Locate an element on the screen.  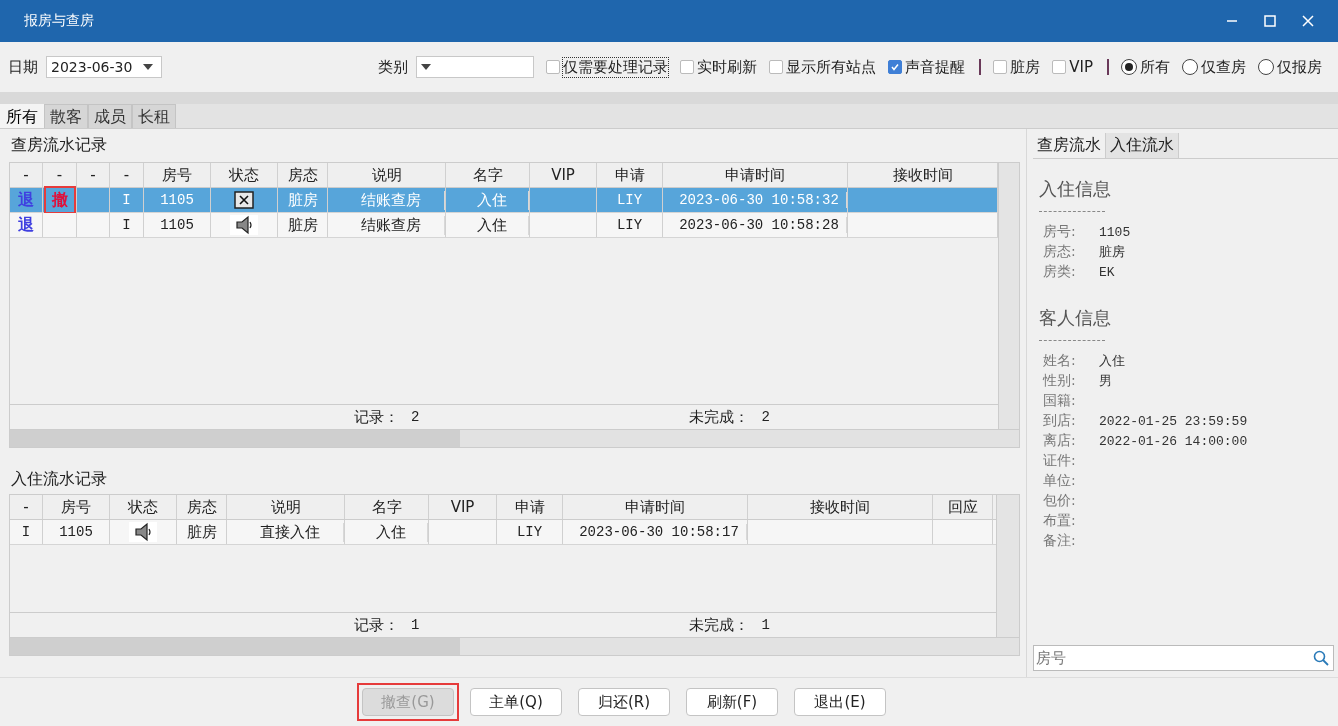
radio-option: 所有 is located at coordinates (1145, 67).